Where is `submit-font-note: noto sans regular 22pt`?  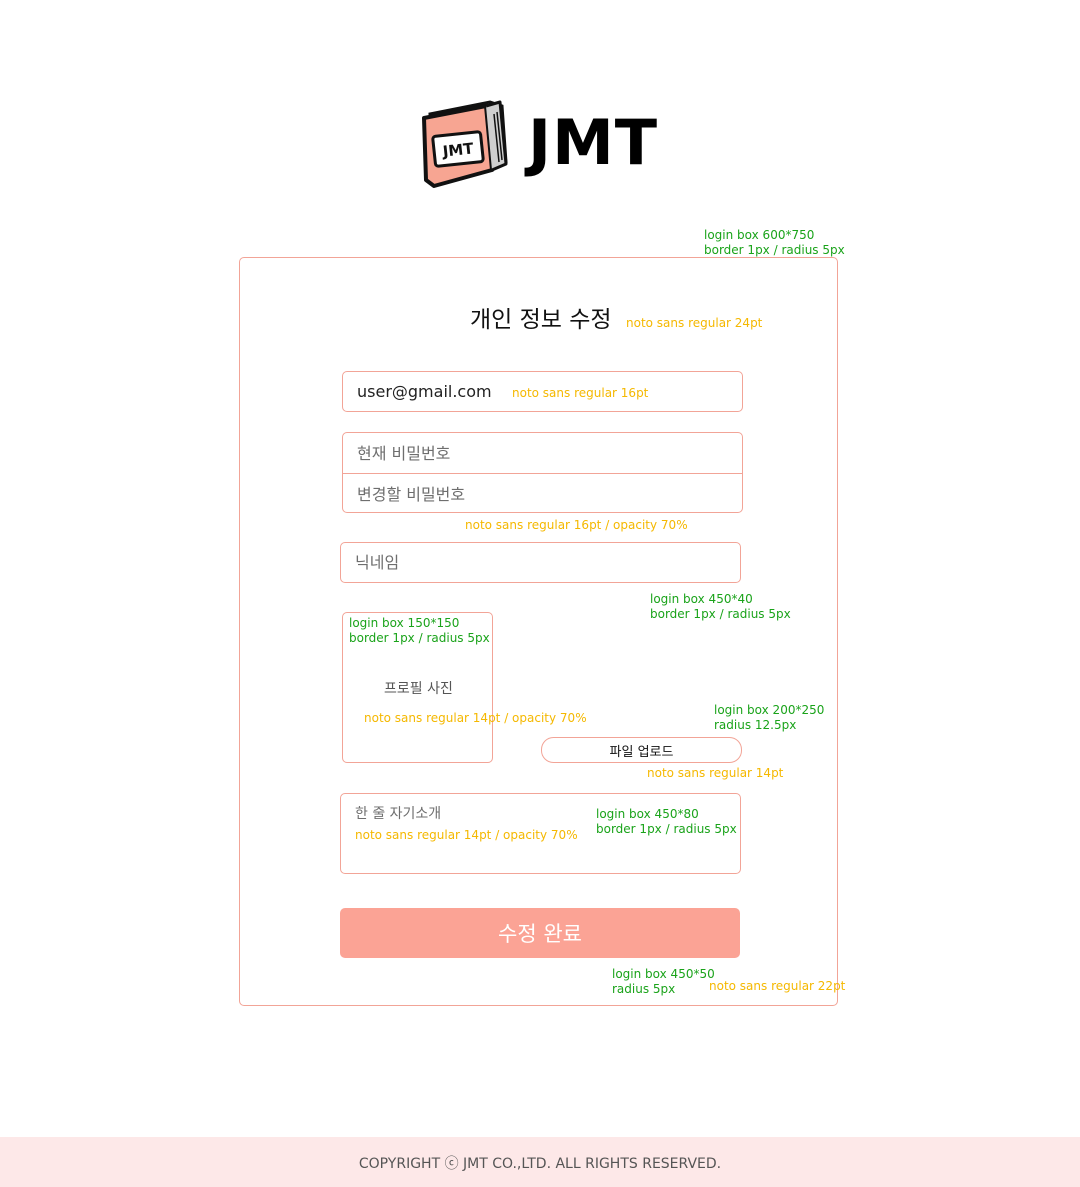
submit-font-note: noto sans regular 22pt is located at coordinates (777, 986).